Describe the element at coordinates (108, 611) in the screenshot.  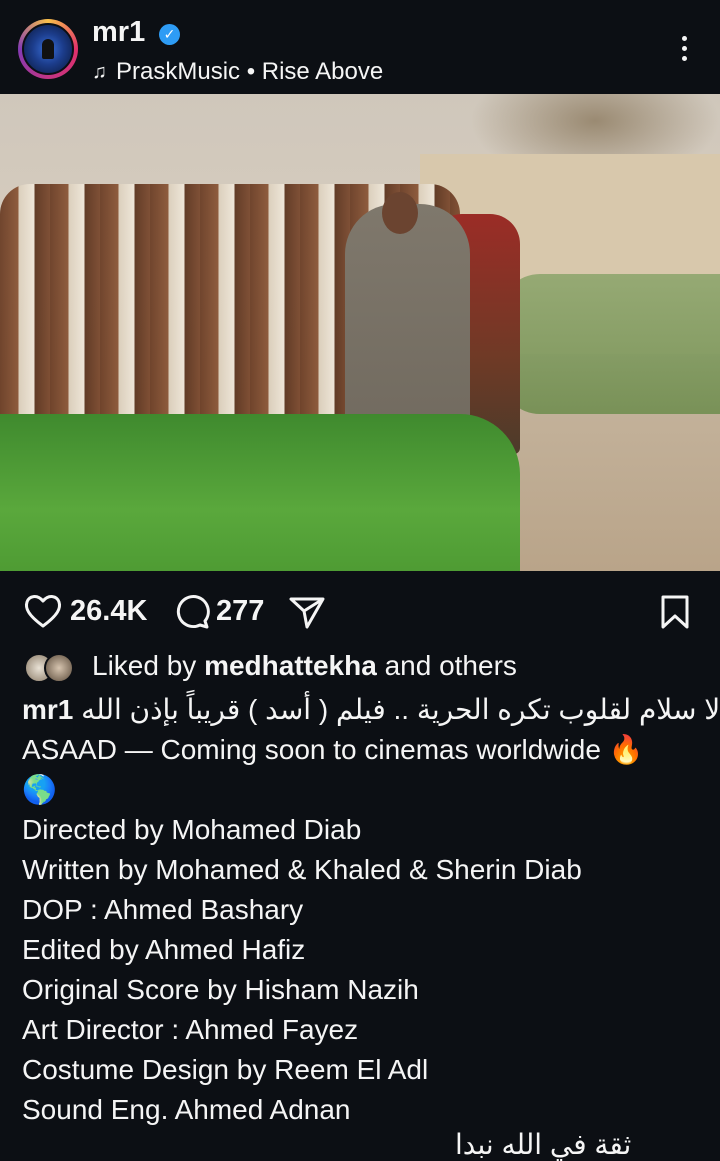
I see `like-count: 26.4K` at that location.